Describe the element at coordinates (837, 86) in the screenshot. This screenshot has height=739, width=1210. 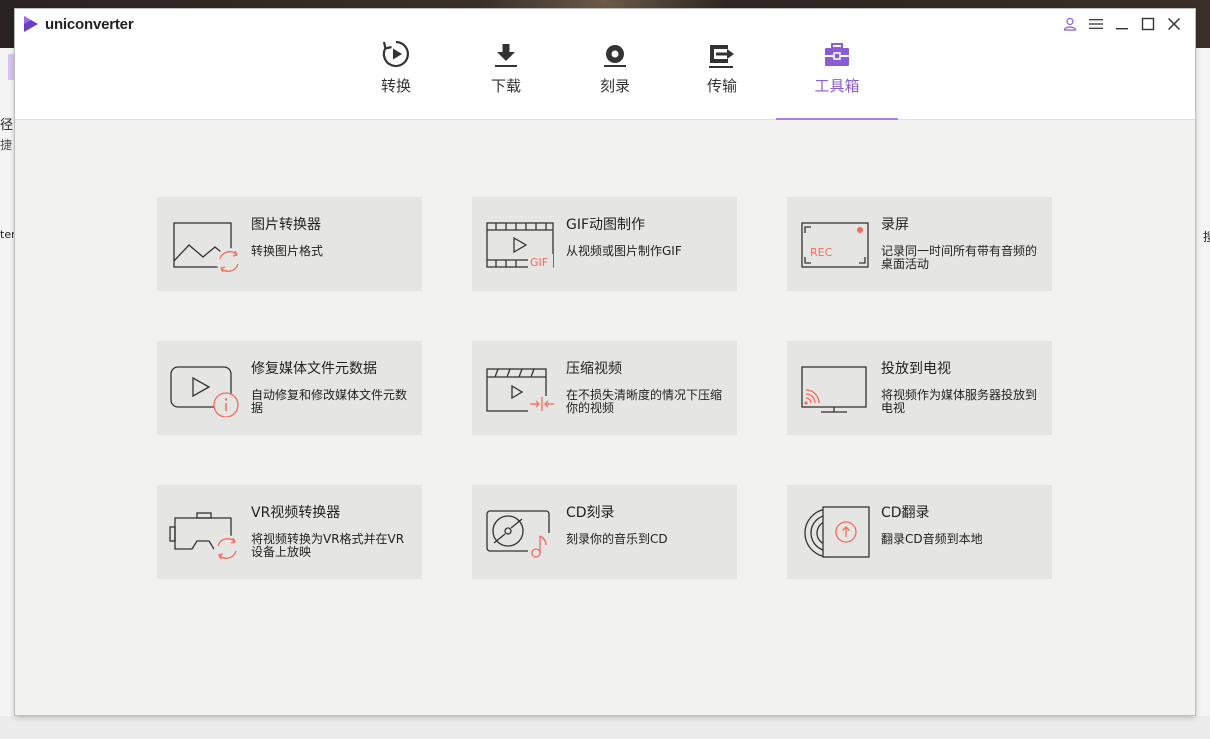
I see `tab-label: 工具箱` at that location.